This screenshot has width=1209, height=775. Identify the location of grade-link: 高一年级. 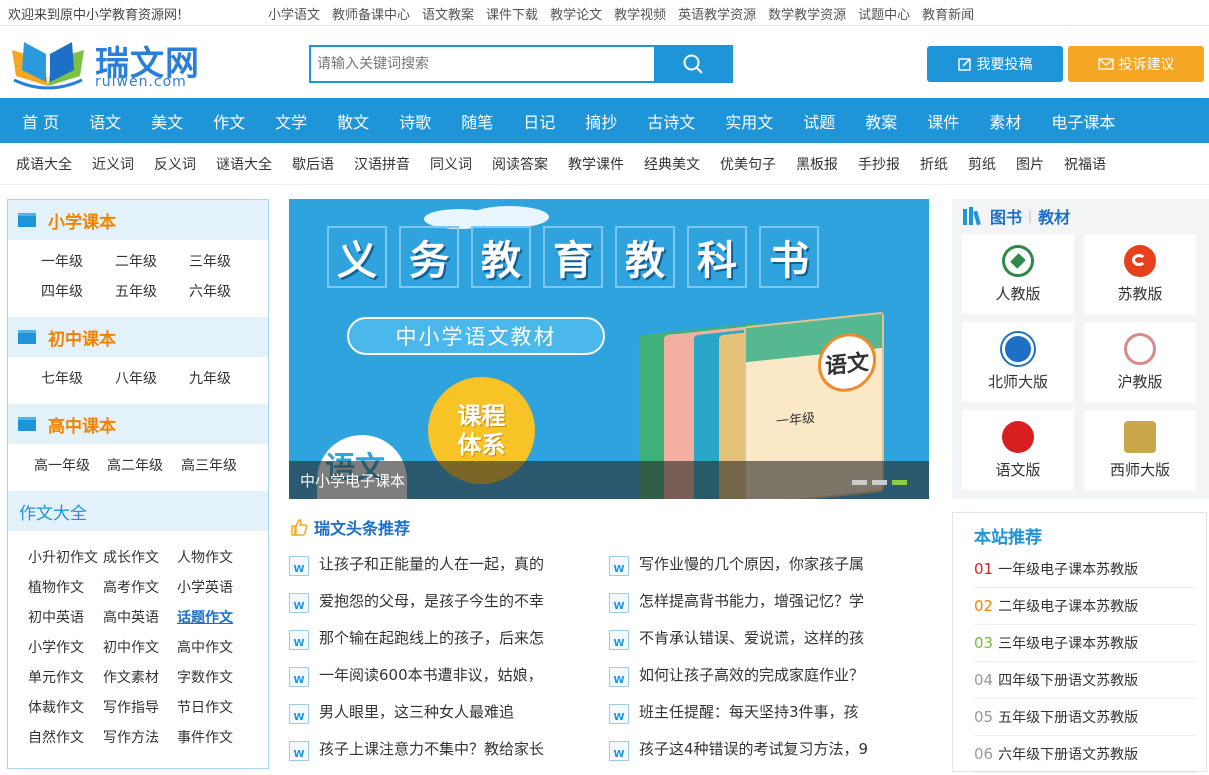
(70, 465).